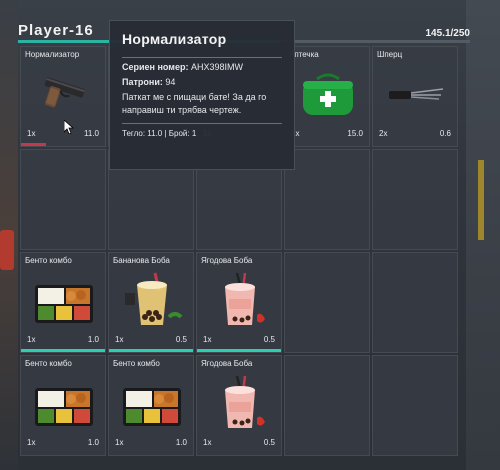  What do you see at coordinates (91, 133) in the screenshot?
I see `slot-weight: 11.0` at bounding box center [91, 133].